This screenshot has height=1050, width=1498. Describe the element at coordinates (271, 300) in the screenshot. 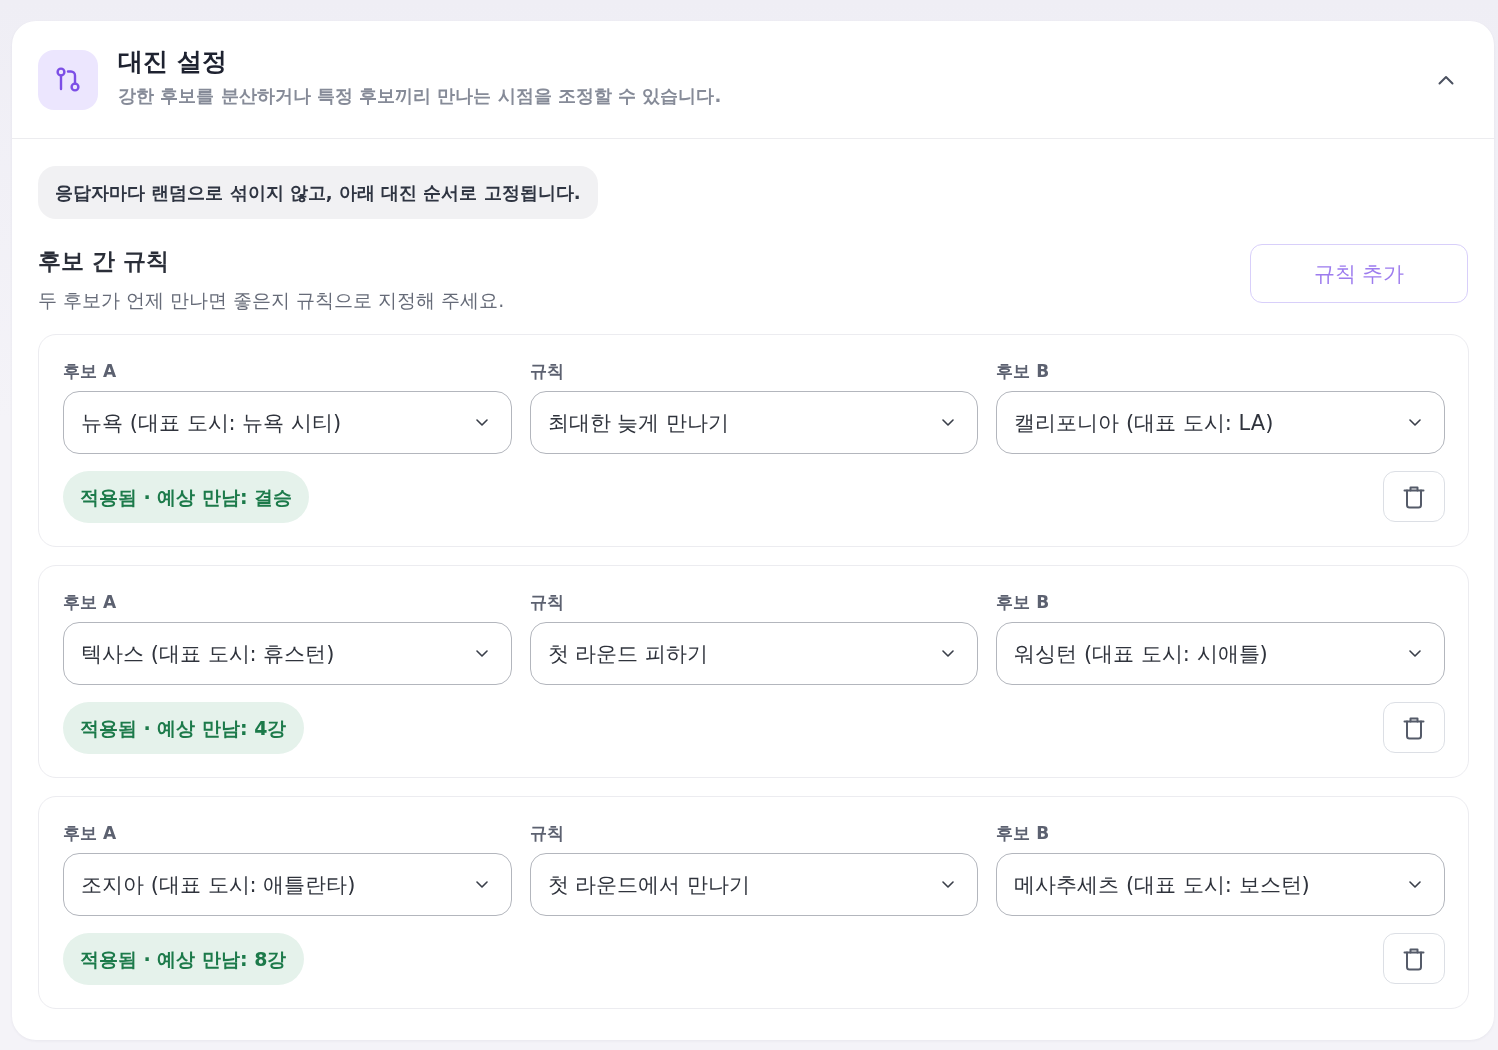

I see `rules-description: 두 후보가 언제 만나면 좋은지 규칙으로 지정해 주세요.` at that location.